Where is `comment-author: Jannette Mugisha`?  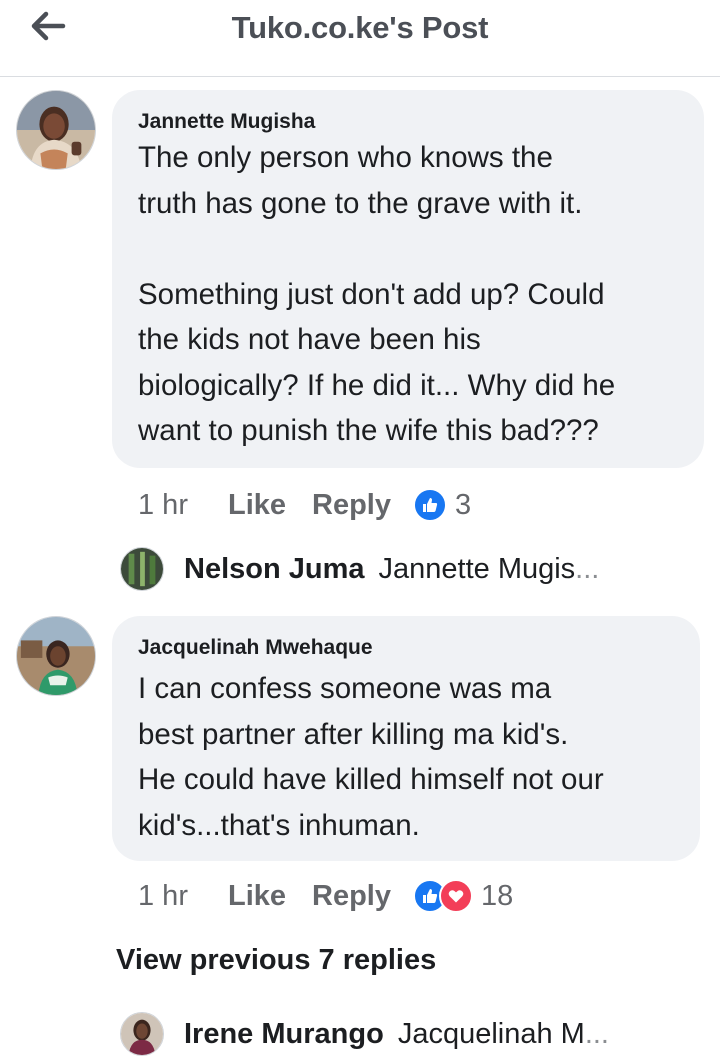
comment-author: Jannette Mugisha is located at coordinates (226, 122).